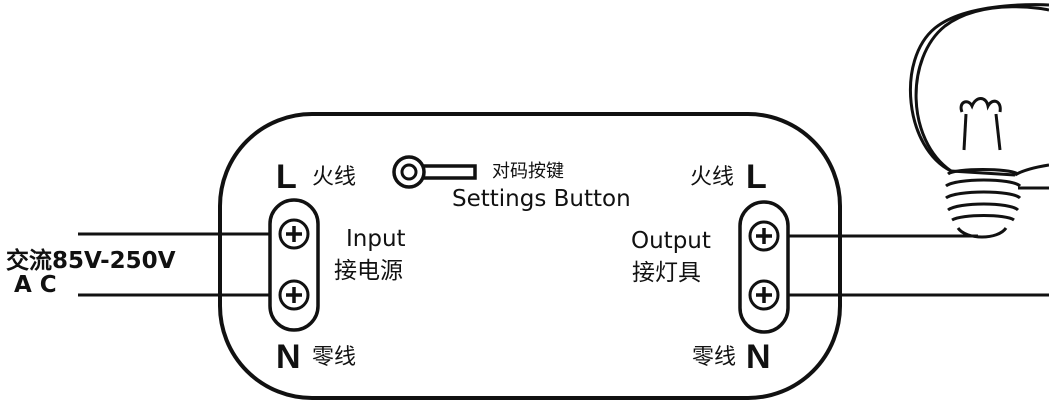  What do you see at coordinates (376, 239) in the screenshot?
I see `input-label-en: Input` at bounding box center [376, 239].